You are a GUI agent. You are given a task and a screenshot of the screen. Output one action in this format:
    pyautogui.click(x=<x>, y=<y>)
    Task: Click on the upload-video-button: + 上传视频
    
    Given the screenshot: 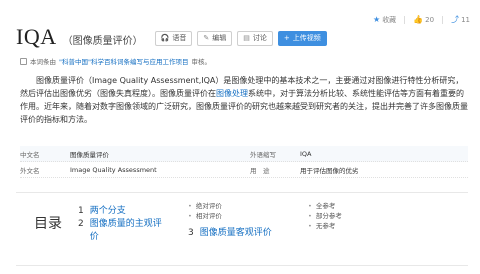 What is the action you would take?
    pyautogui.click(x=302, y=38)
    